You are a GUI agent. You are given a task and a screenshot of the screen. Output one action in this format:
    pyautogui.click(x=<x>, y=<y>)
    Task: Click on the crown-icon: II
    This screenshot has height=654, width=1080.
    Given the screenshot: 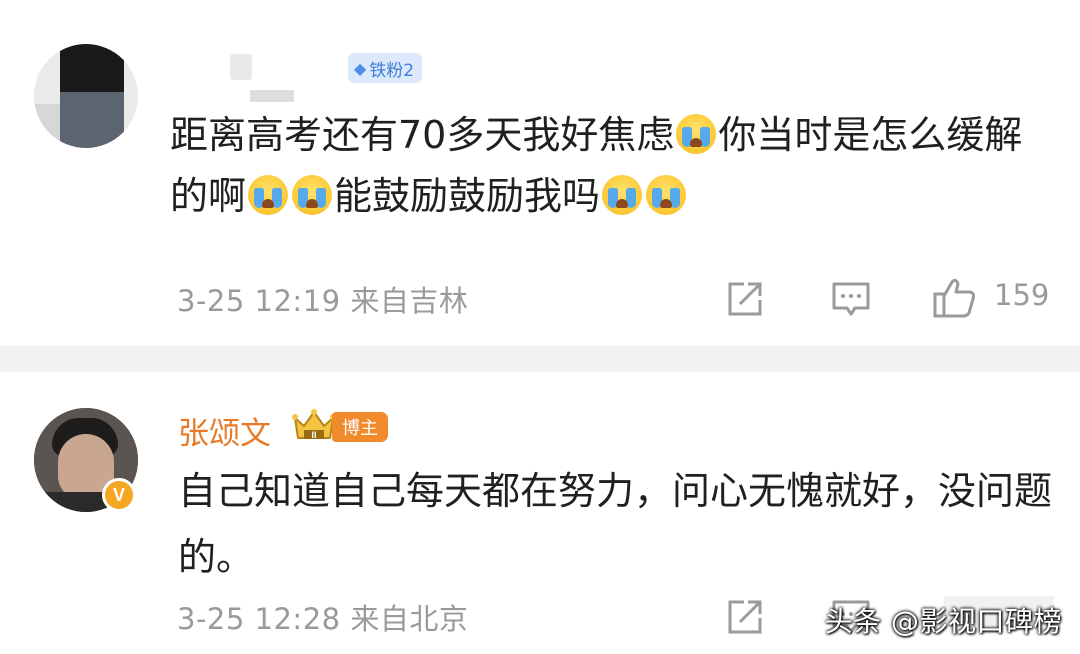 What is the action you would take?
    pyautogui.click(x=314, y=427)
    